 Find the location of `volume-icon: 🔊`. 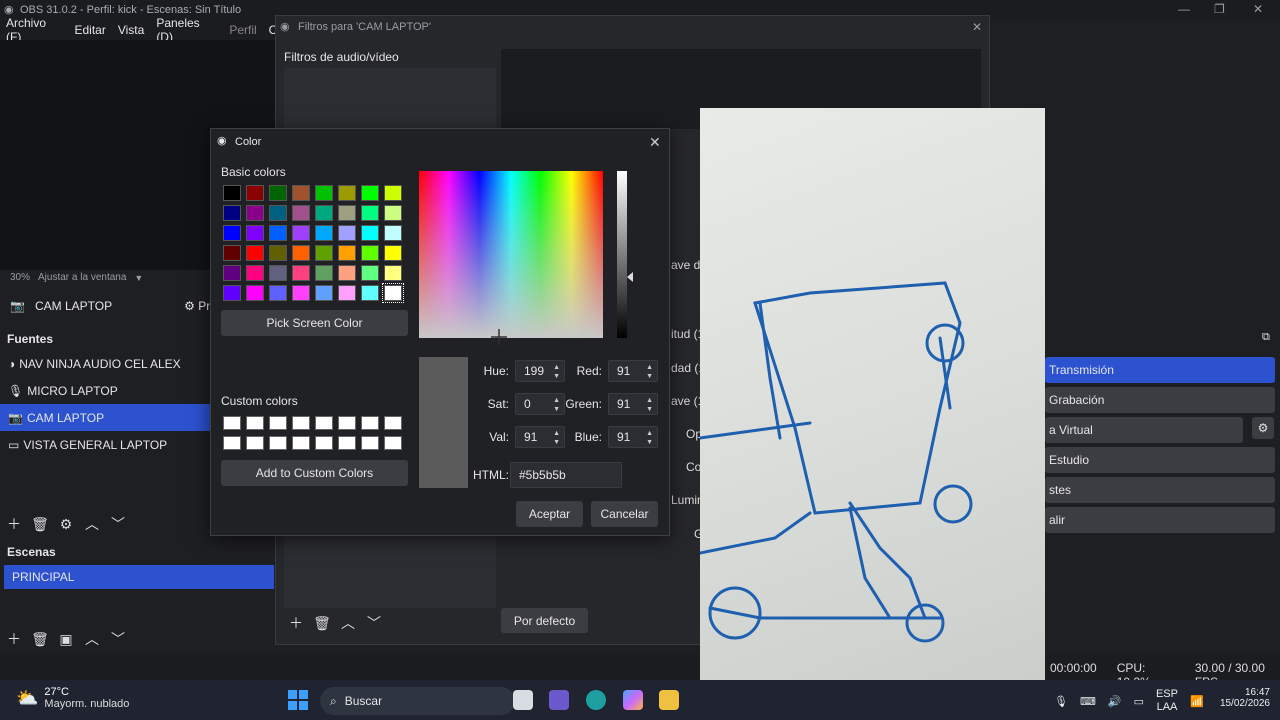

volume-icon: 🔊 is located at coordinates (1115, 701).